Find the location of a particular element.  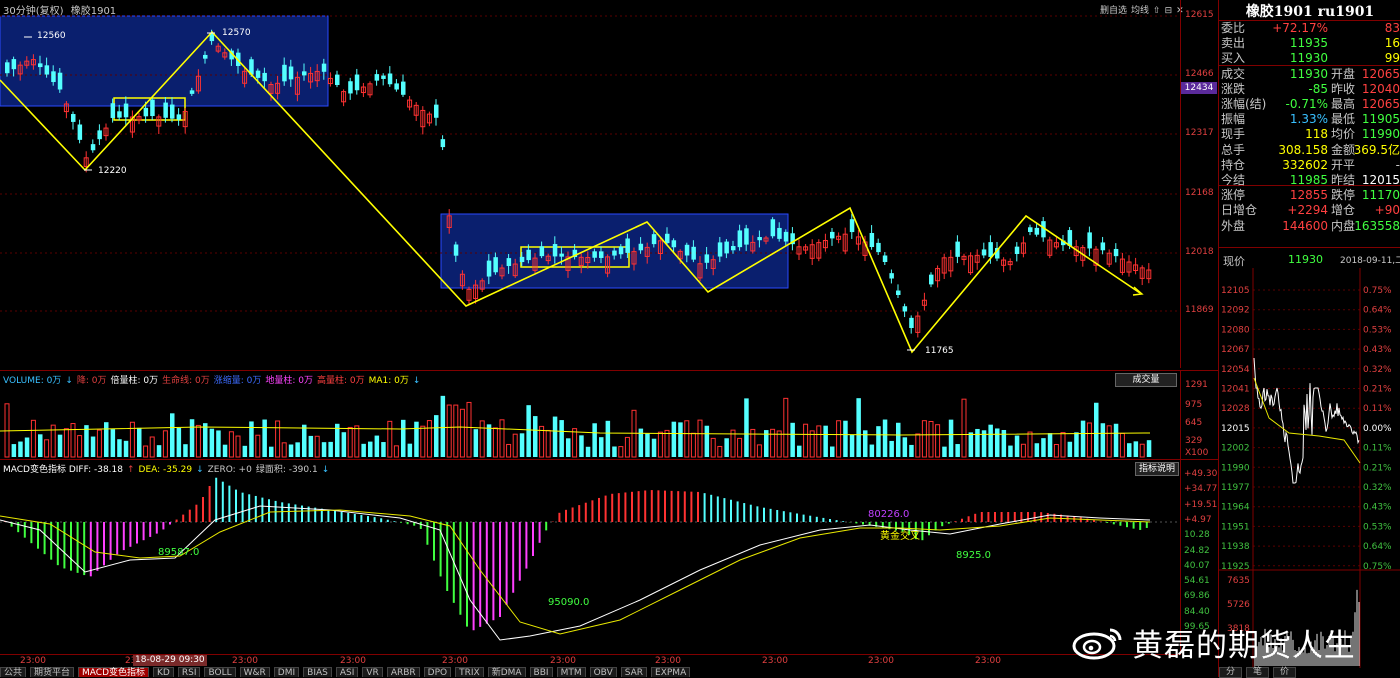

indicator-tab: 公共 is located at coordinates (13, 672).